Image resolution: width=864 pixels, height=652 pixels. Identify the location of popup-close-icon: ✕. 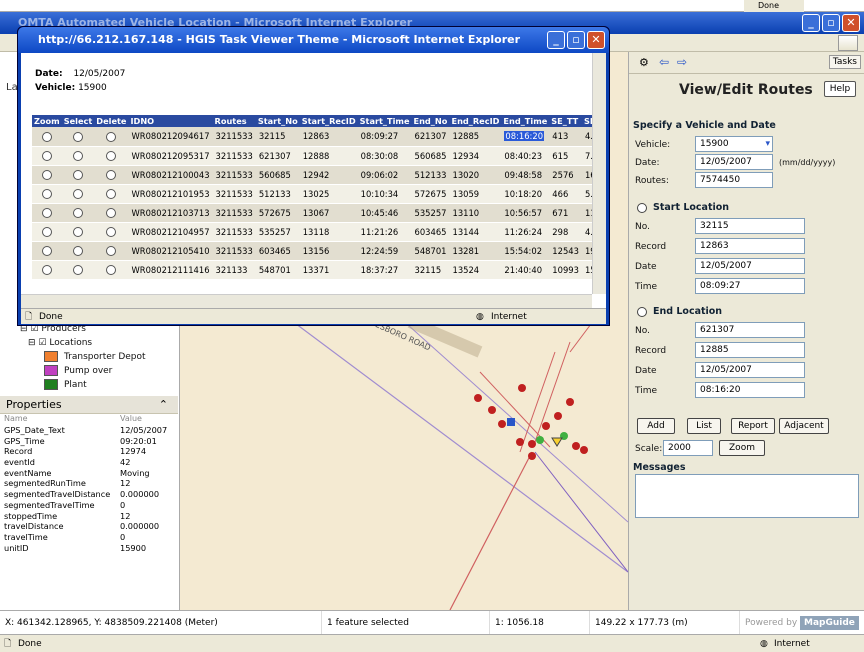
(596, 40).